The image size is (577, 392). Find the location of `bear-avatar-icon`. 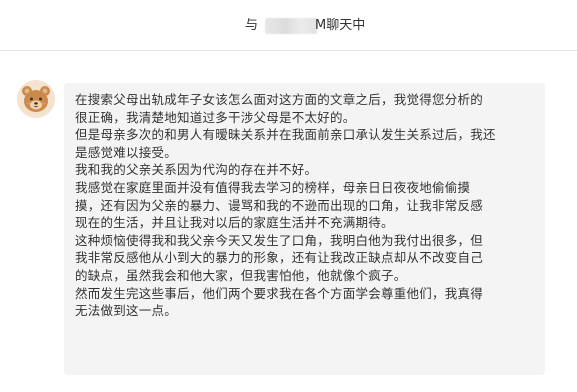

bear-avatar-icon is located at coordinates (36, 99).